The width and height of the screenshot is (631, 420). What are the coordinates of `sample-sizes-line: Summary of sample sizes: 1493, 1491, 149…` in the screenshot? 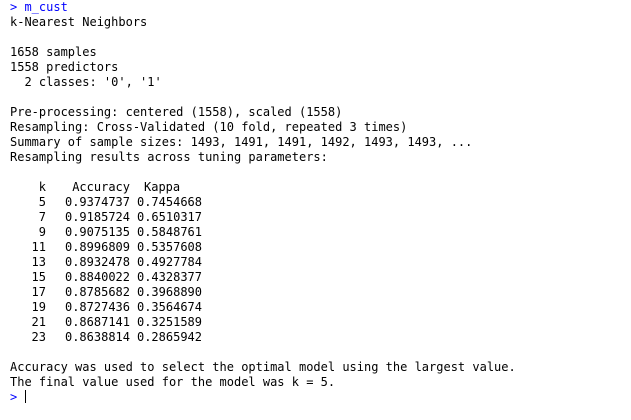 It's located at (241, 142).